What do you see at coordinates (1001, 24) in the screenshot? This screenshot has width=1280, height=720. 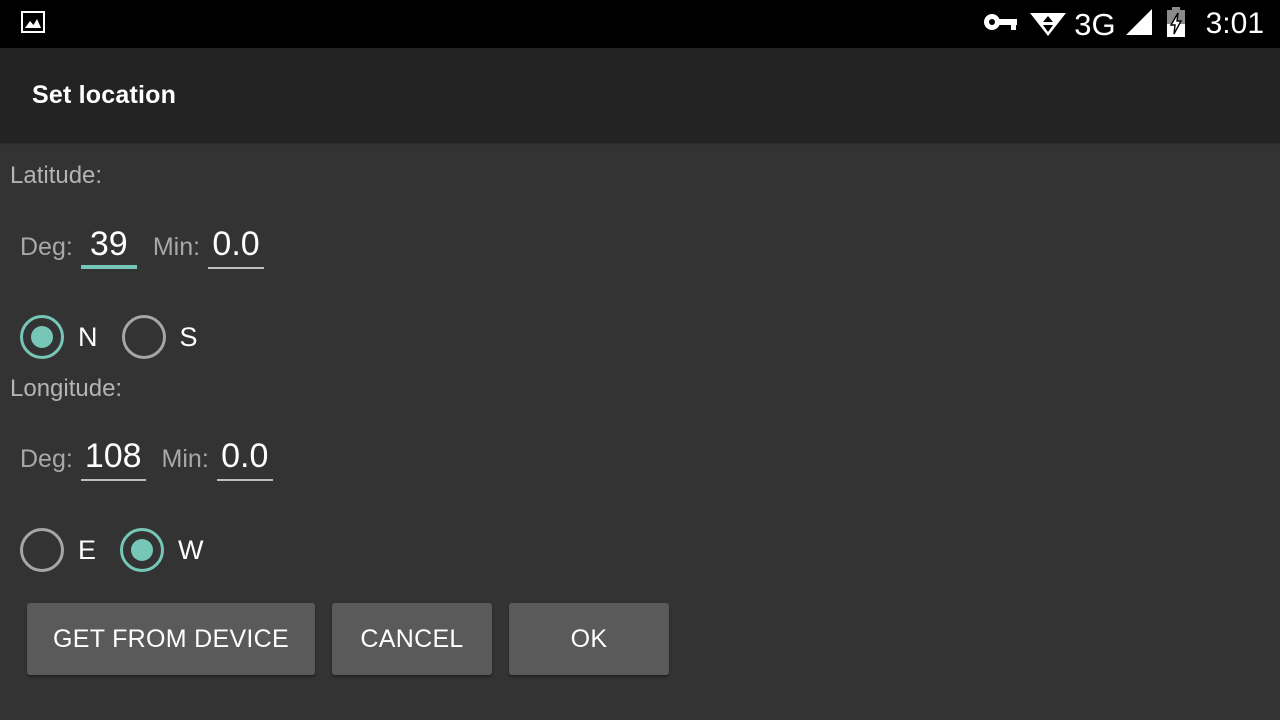 I see `vpn-key-icon` at bounding box center [1001, 24].